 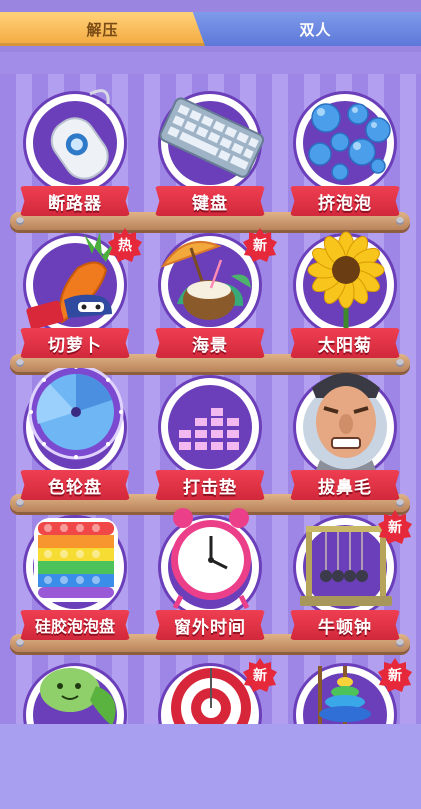 What do you see at coordinates (75, 343) in the screenshot?
I see `game-item-label: 切萝卜` at bounding box center [75, 343].